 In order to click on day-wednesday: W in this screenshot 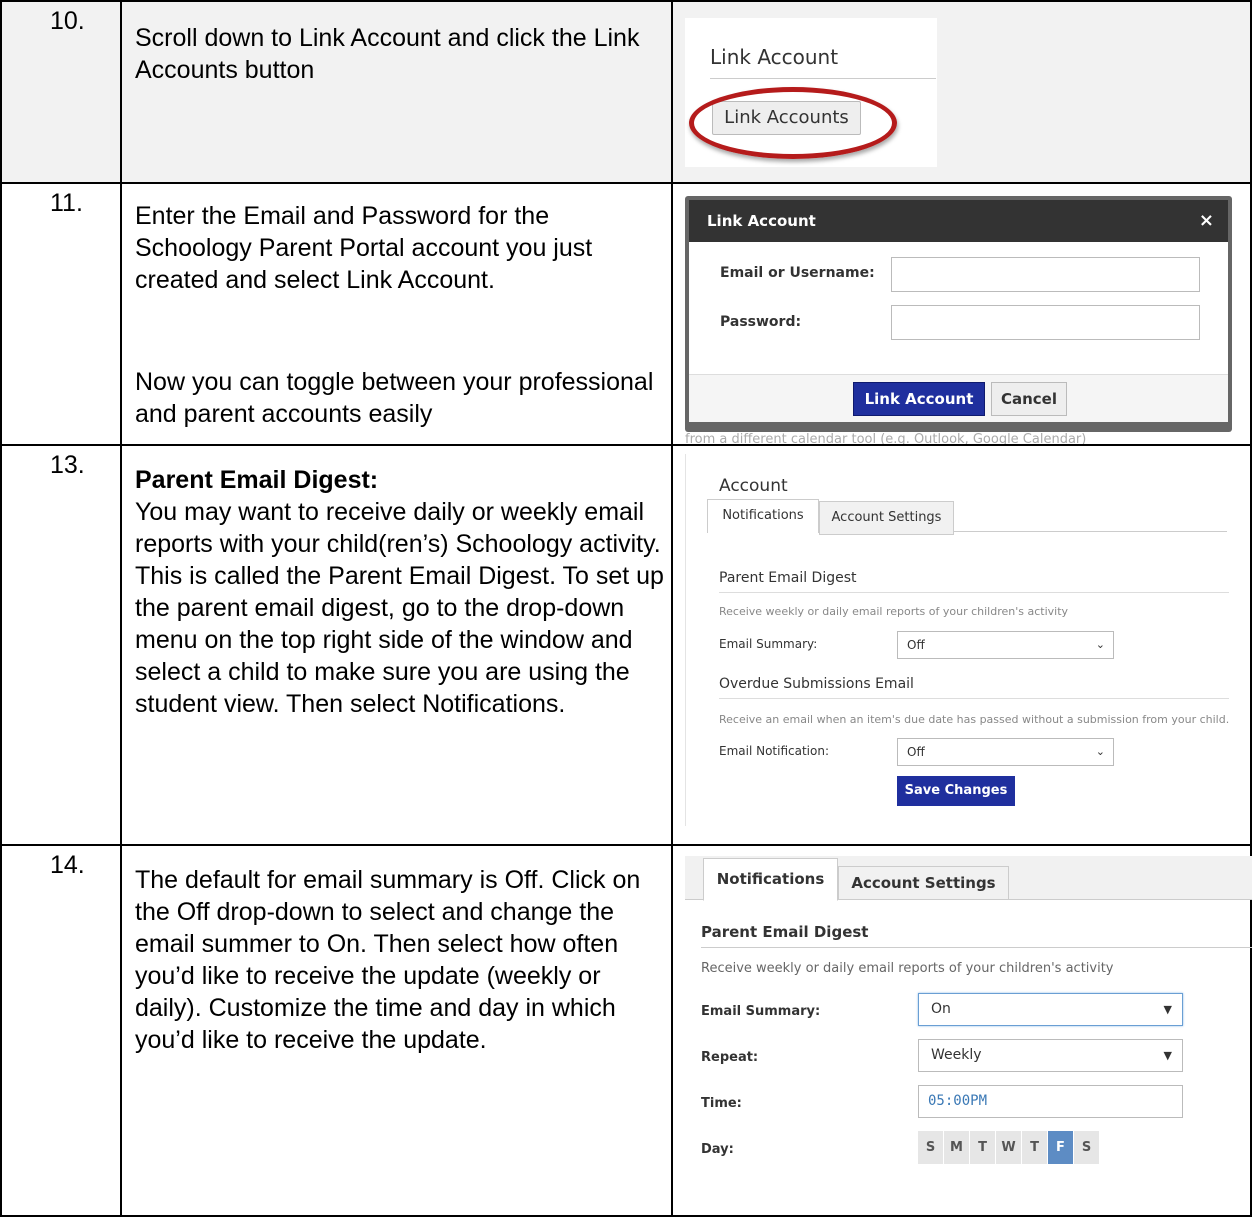, I will do `click(1009, 1147)`.